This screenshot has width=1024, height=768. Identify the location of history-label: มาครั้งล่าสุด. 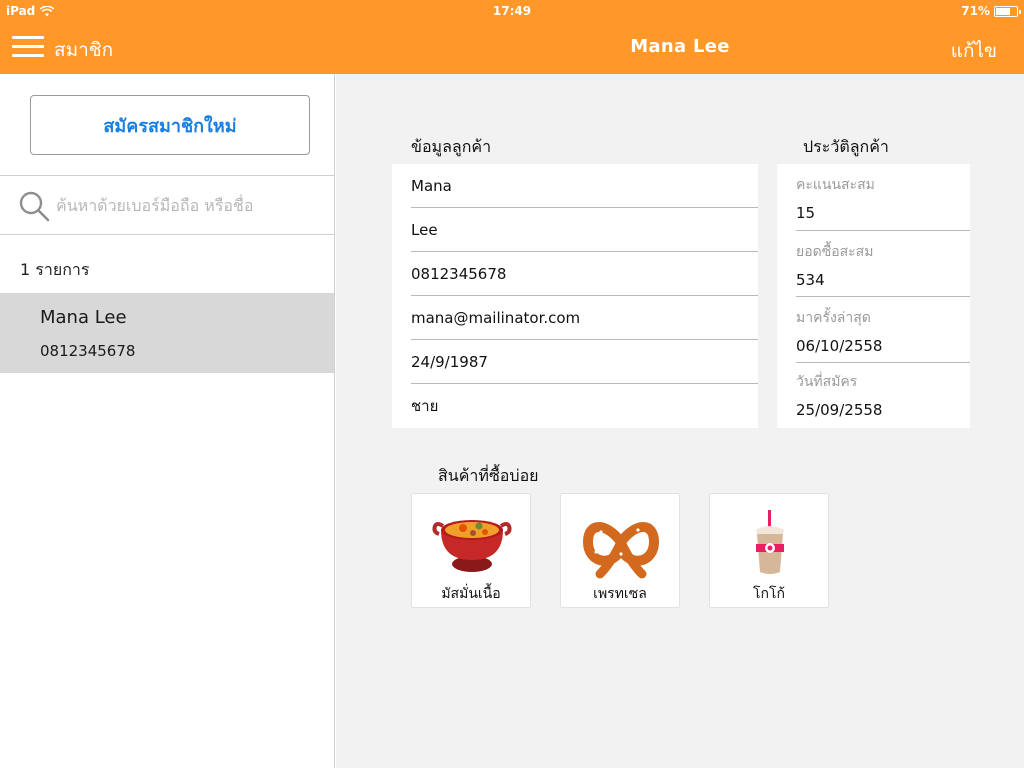
(833, 318).